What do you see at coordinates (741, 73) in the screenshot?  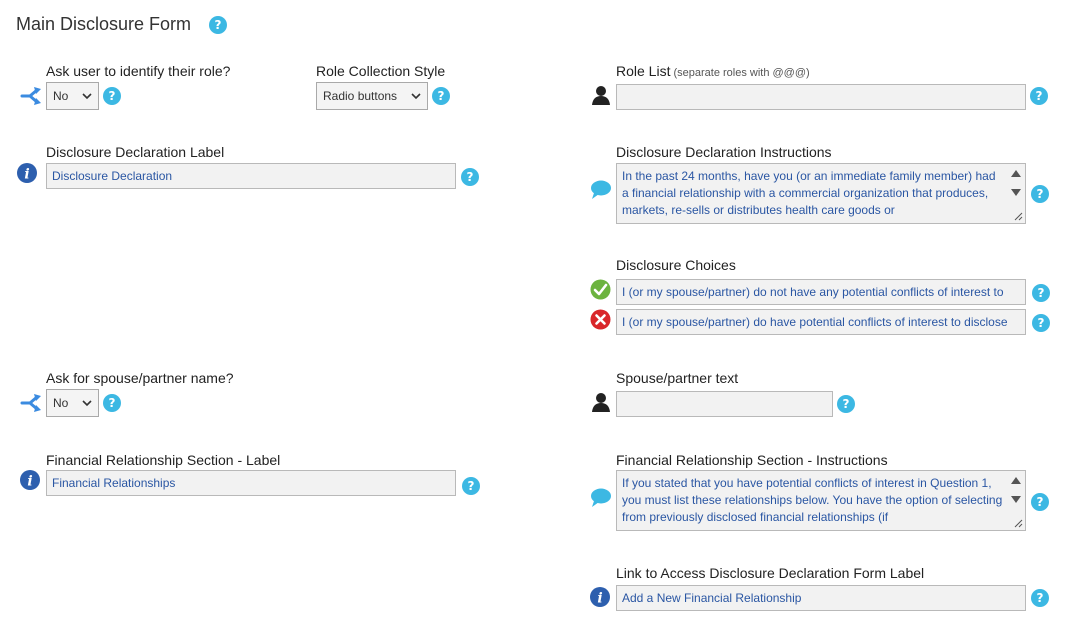 I see `role-list-note: (separate roles with @@@)` at bounding box center [741, 73].